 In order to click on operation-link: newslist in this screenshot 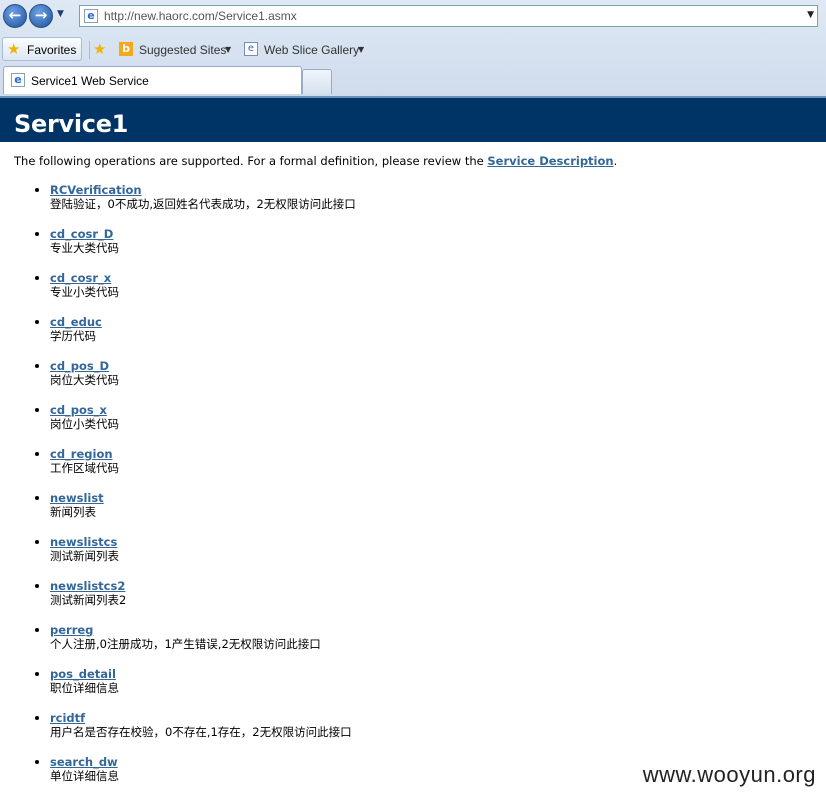, I will do `click(203, 498)`.